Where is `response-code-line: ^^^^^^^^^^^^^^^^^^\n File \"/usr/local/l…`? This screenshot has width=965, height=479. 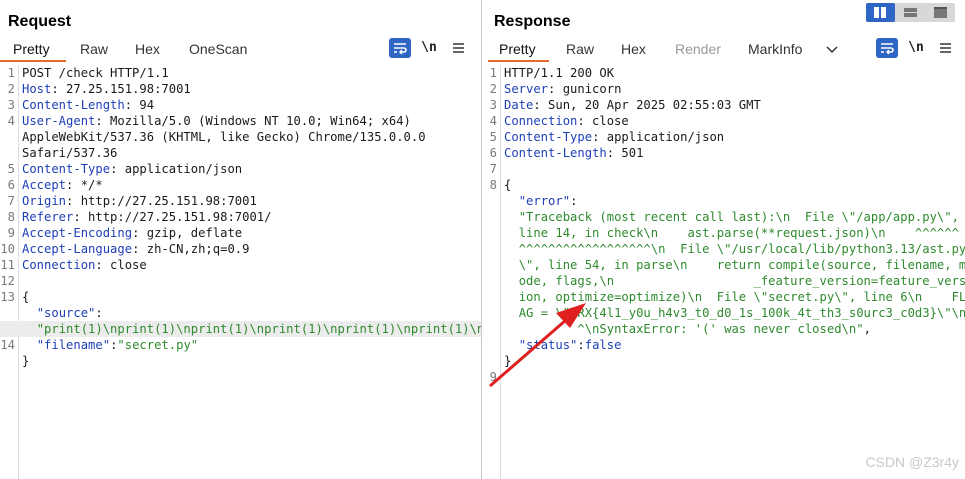
response-code-line: ^^^^^^^^^^^^^^^^^^\n File \"/usr/local/l… is located at coordinates (723, 249).